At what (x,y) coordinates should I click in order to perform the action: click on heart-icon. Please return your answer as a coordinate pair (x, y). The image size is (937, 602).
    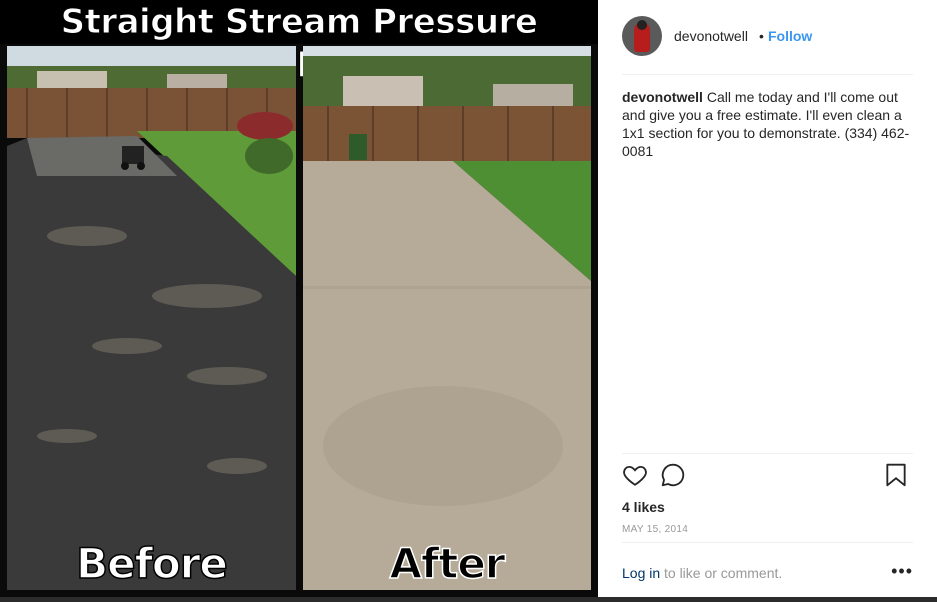
    Looking at the image, I should click on (637, 477).